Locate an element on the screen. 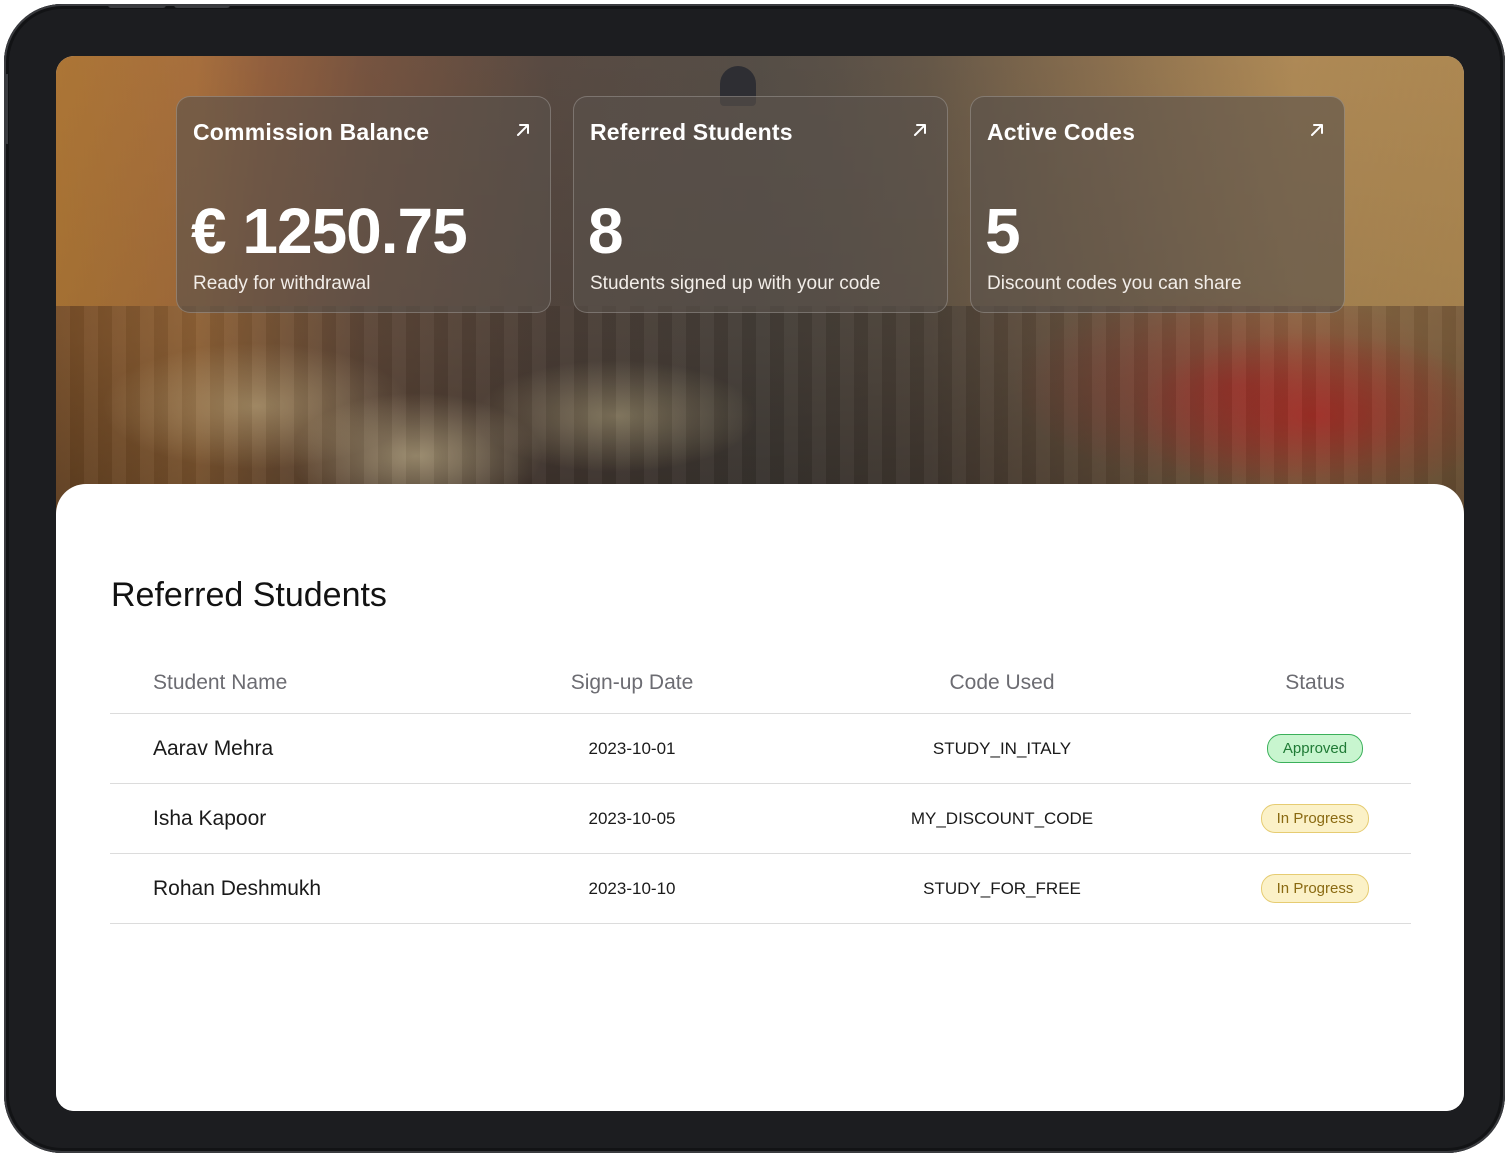  sign-up-date-cell: 2023-10-01 is located at coordinates (632, 748).